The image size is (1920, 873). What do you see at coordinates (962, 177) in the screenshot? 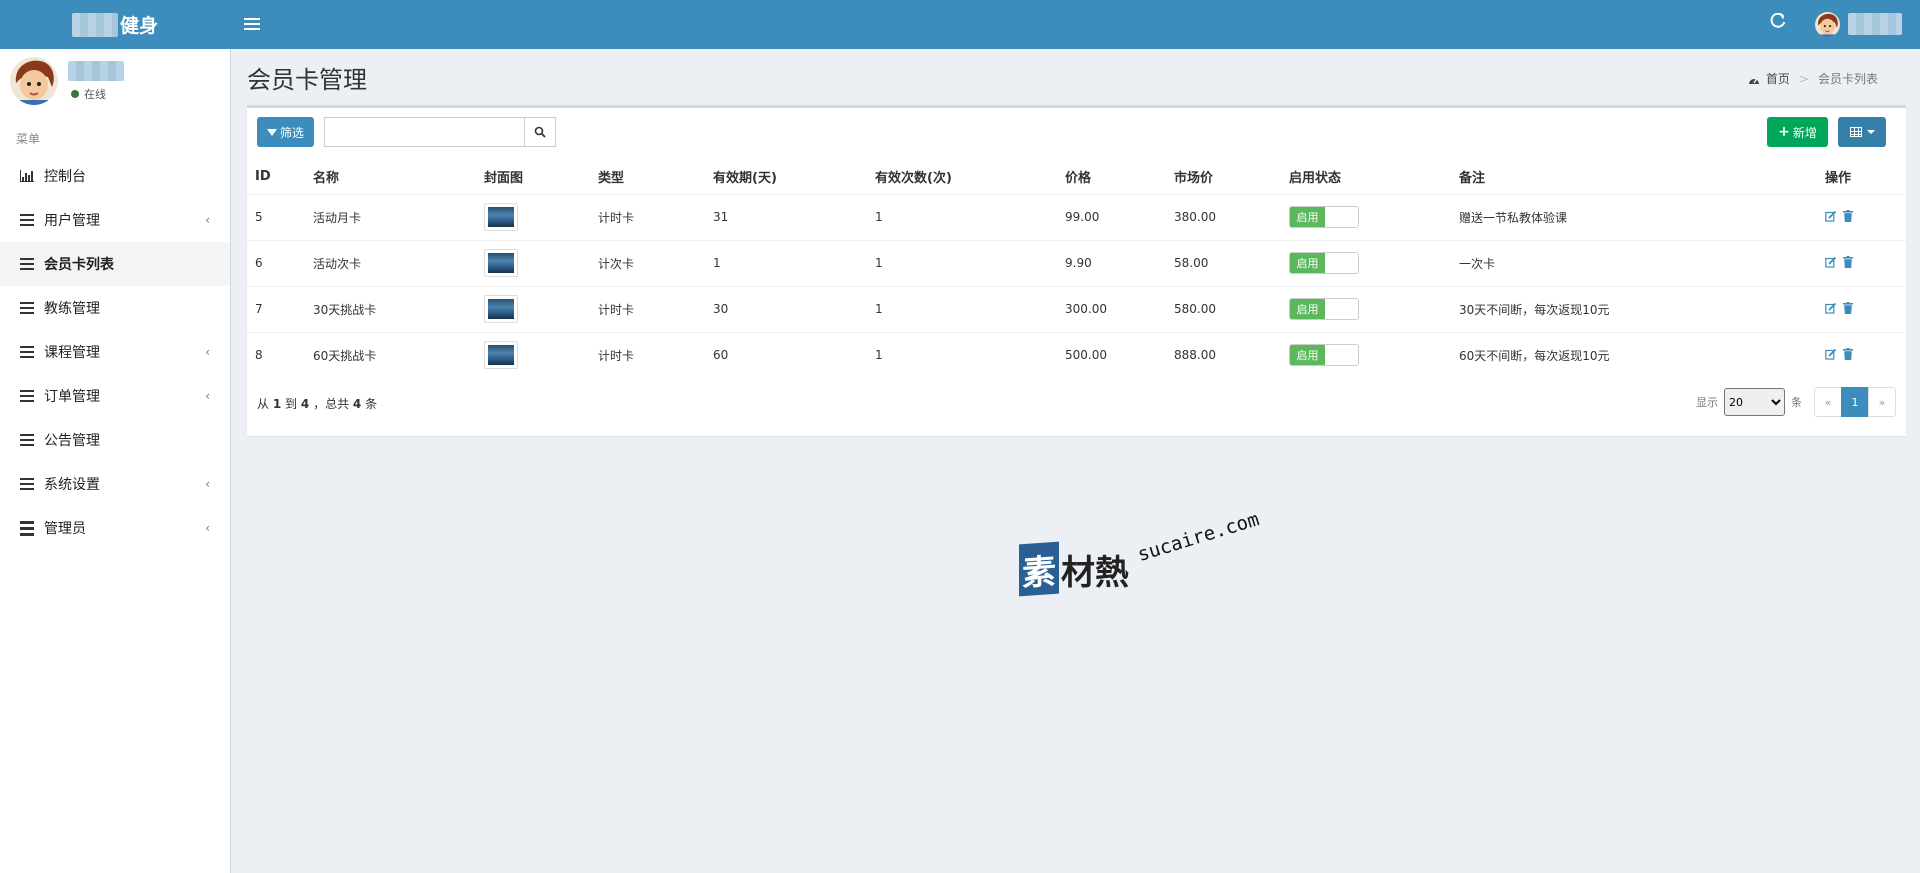
I see `col-valid-times: 有效次数(次)` at bounding box center [962, 177].